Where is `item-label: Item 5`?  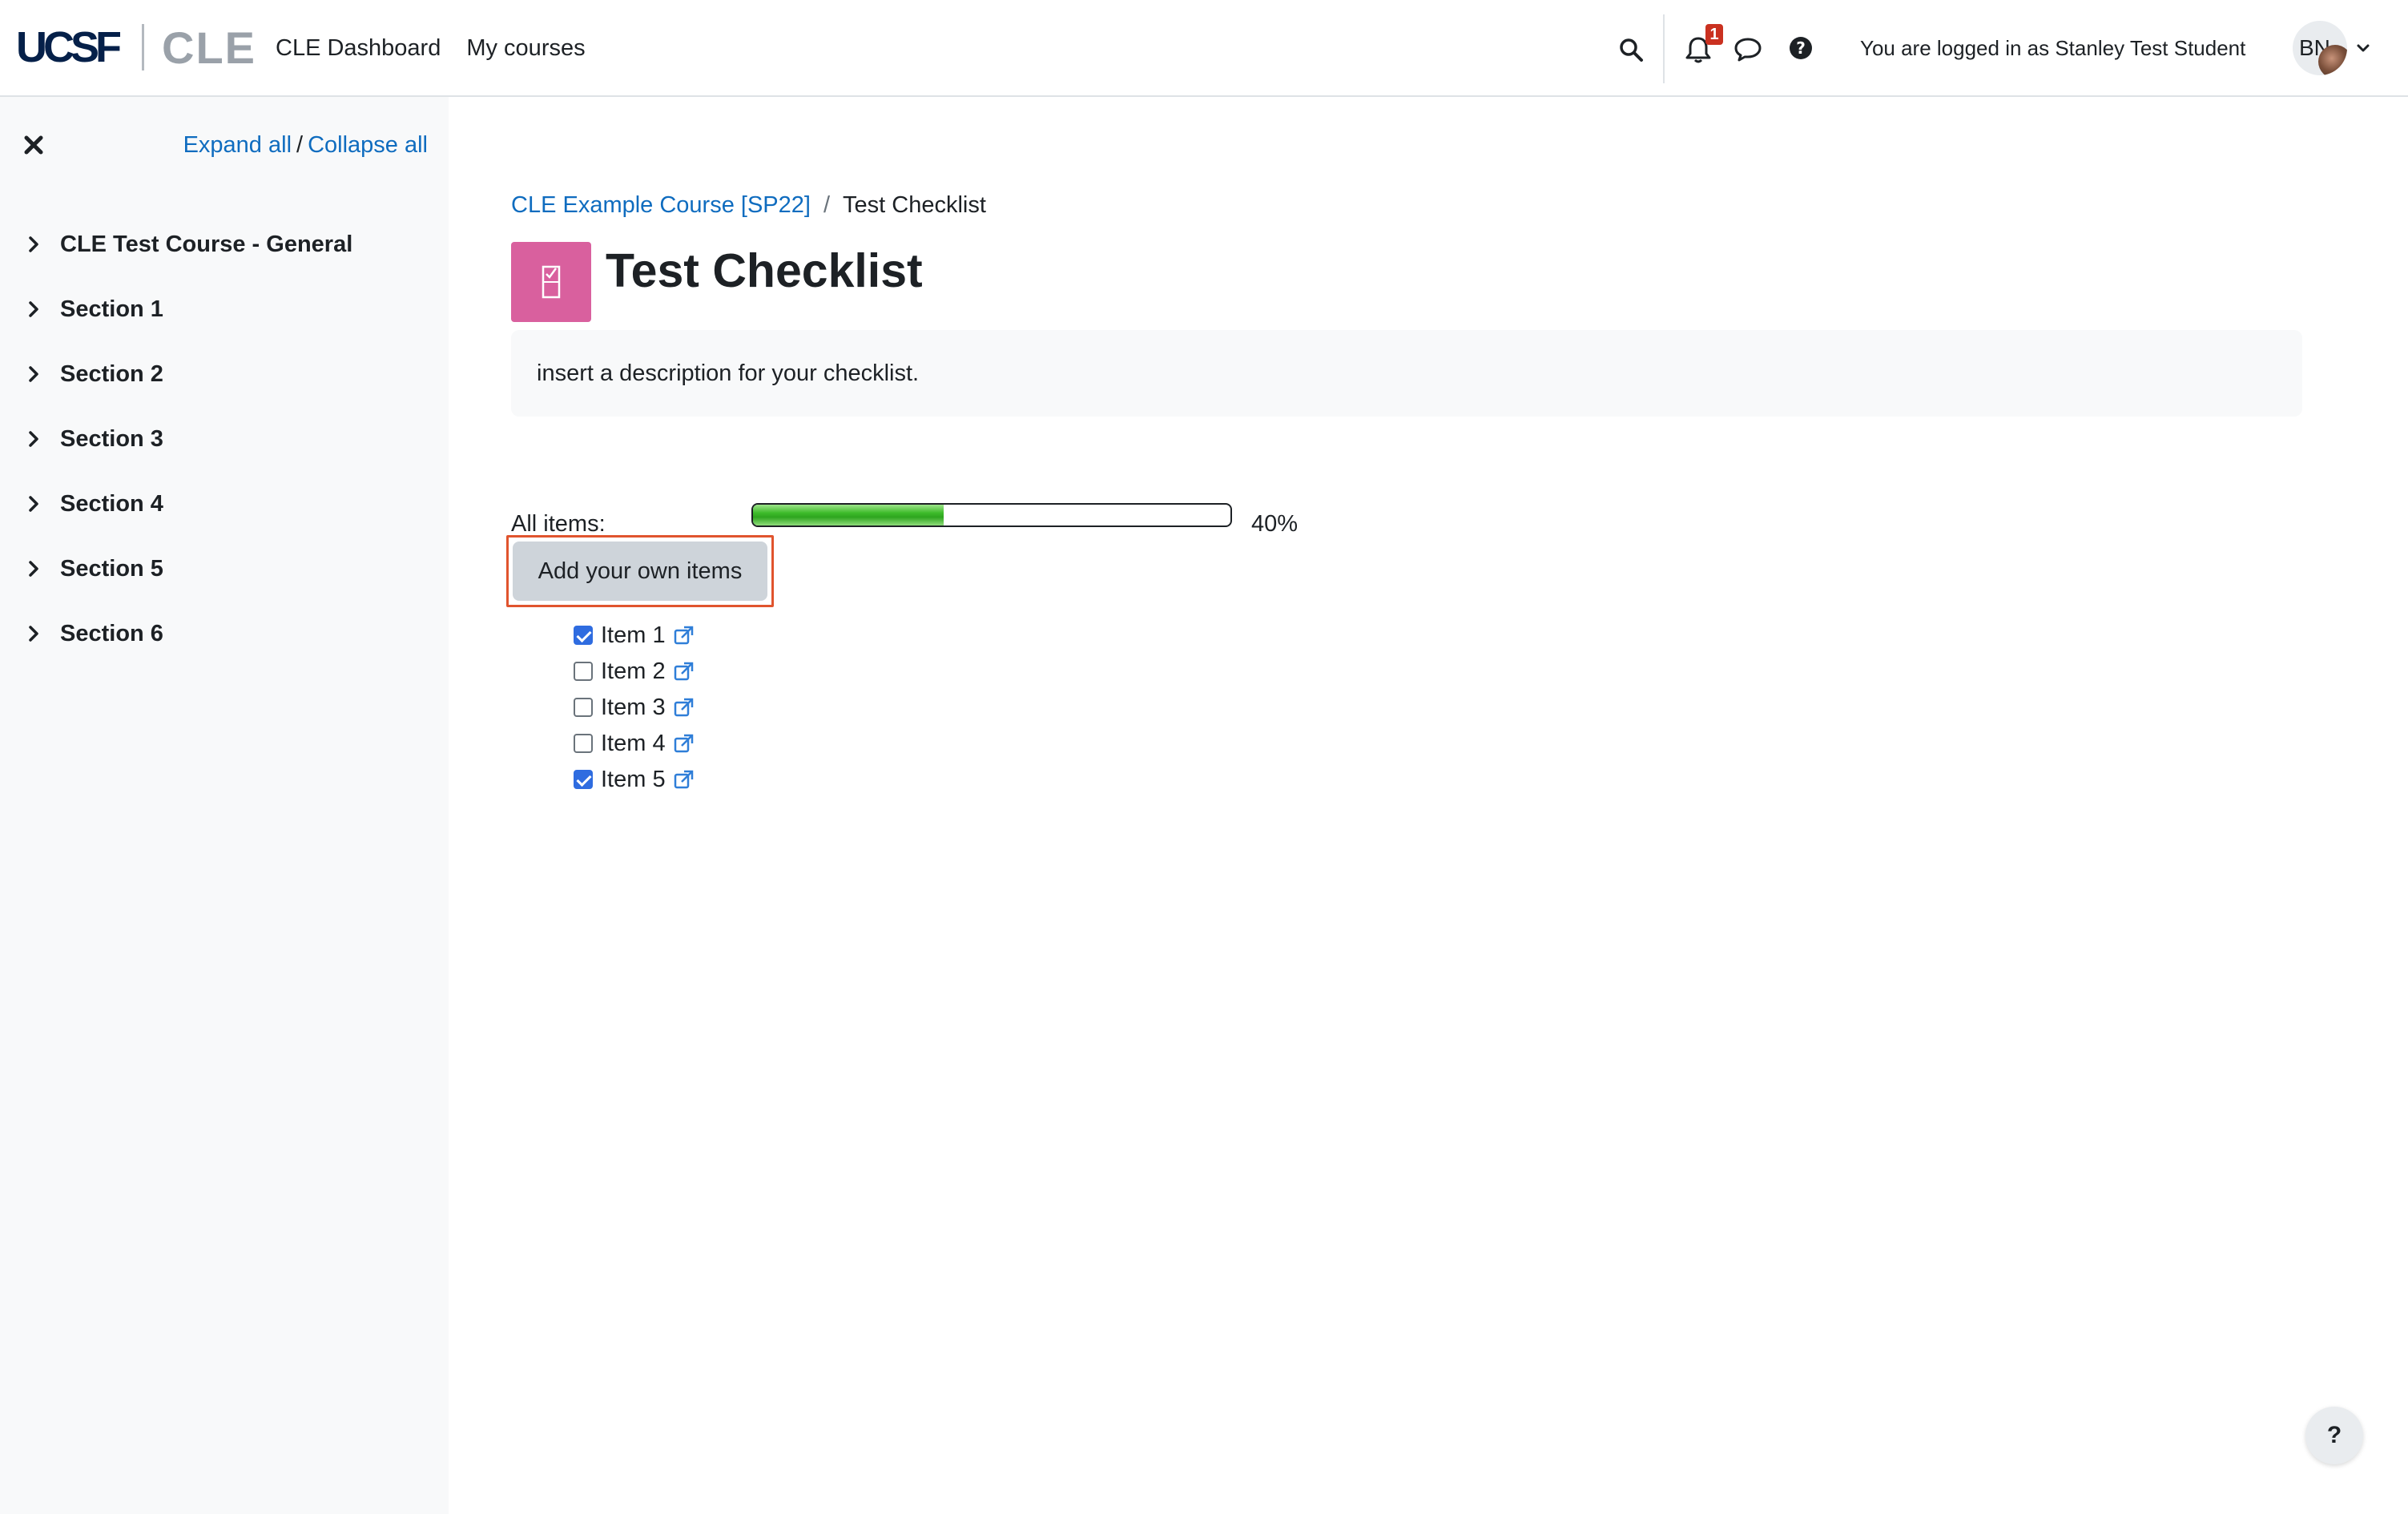 item-label: Item 5 is located at coordinates (633, 779).